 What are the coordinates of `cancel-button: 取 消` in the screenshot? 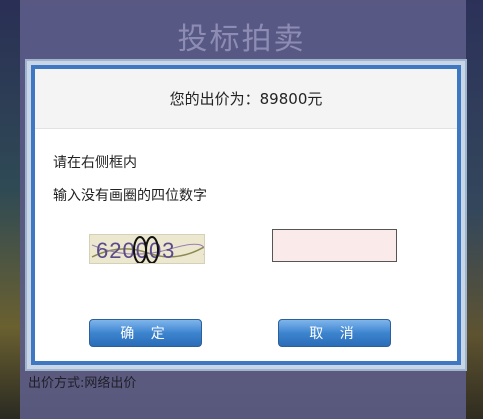 It's located at (334, 333).